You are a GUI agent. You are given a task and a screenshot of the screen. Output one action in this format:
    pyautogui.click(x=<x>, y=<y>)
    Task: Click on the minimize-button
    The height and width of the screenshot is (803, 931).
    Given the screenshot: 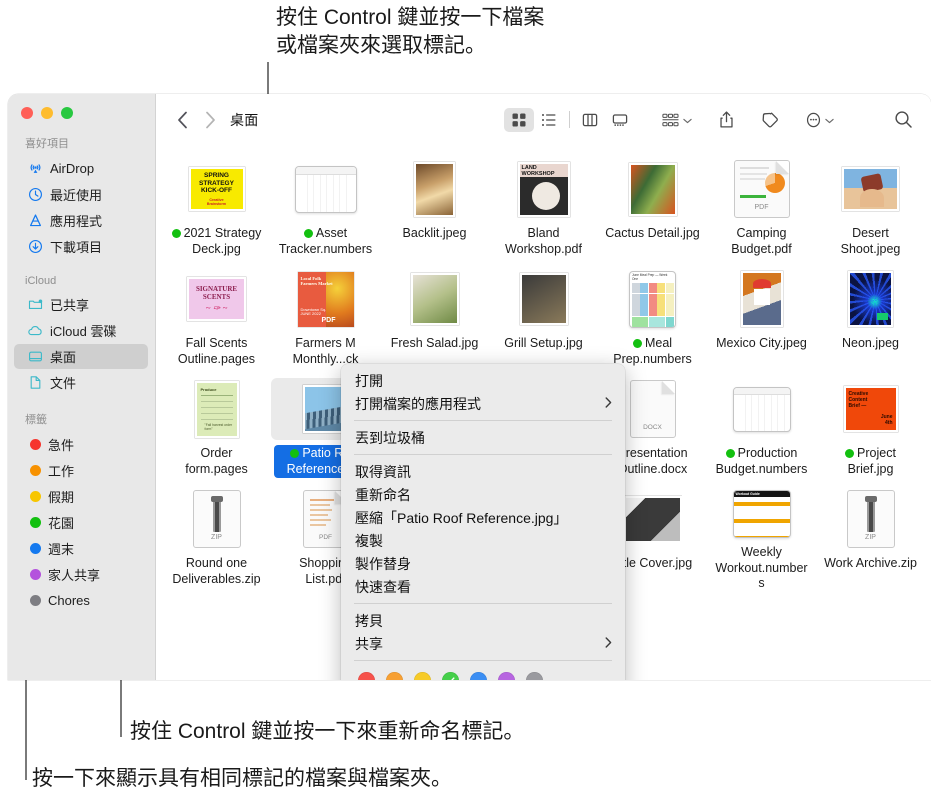 What is the action you would take?
    pyautogui.click(x=47, y=113)
    